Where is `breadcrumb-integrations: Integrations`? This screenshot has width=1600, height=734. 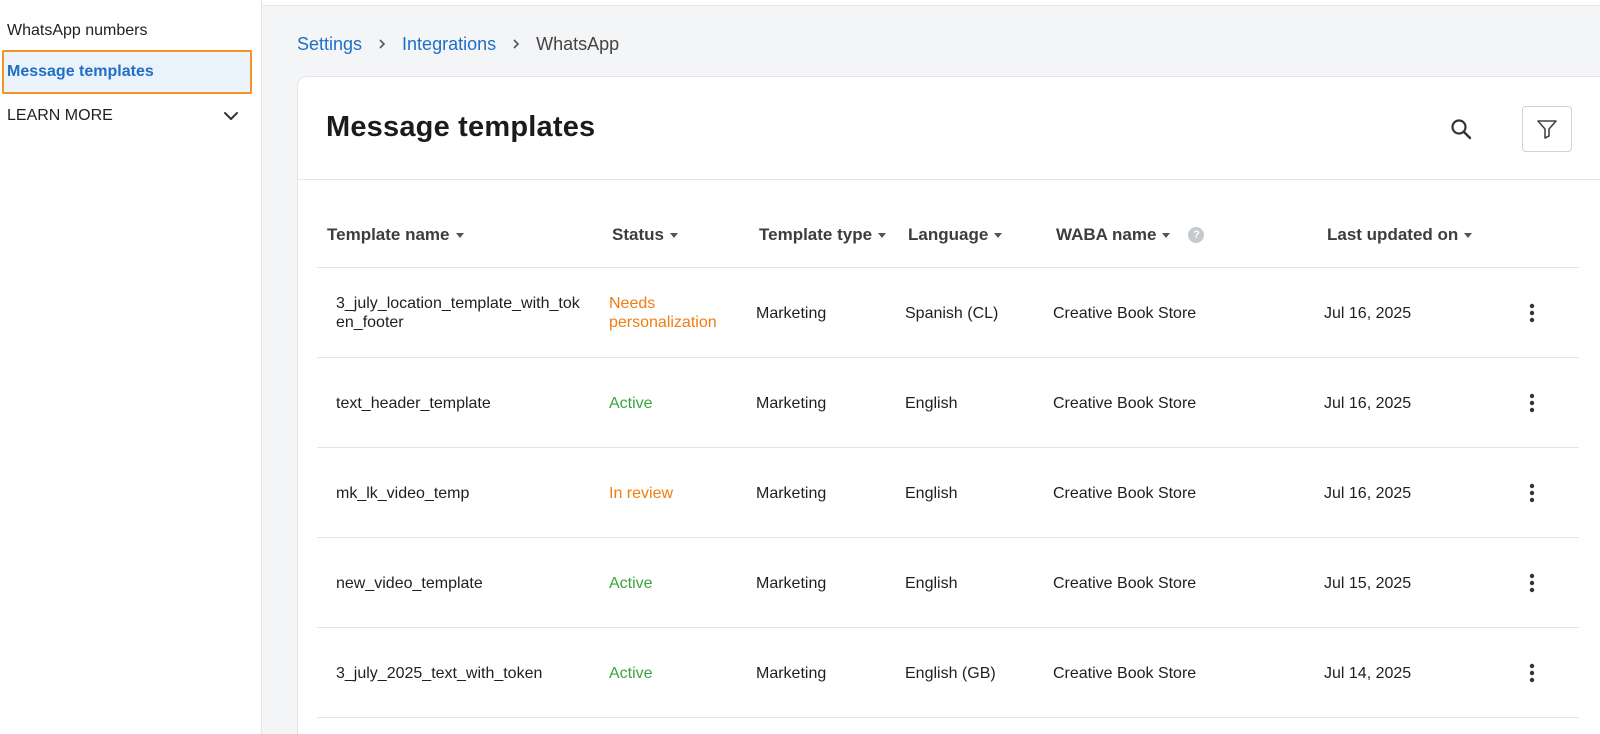
breadcrumb-integrations: Integrations is located at coordinates (449, 44).